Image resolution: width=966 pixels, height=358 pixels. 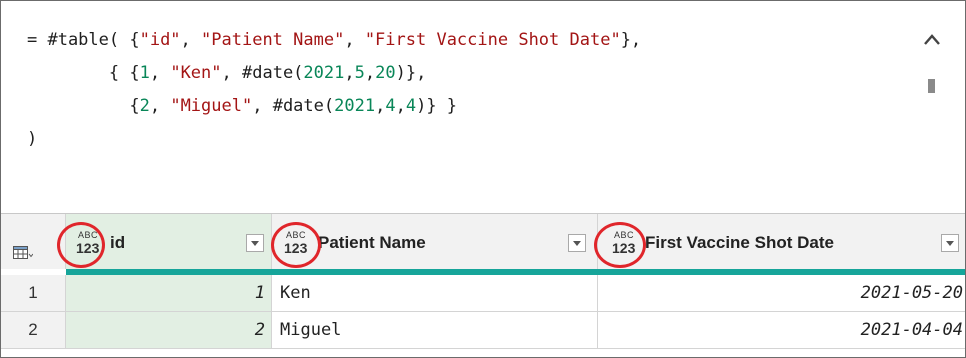 What do you see at coordinates (435, 241) in the screenshot?
I see `column-header-patient-name: ABC 123 Patient Name` at bounding box center [435, 241].